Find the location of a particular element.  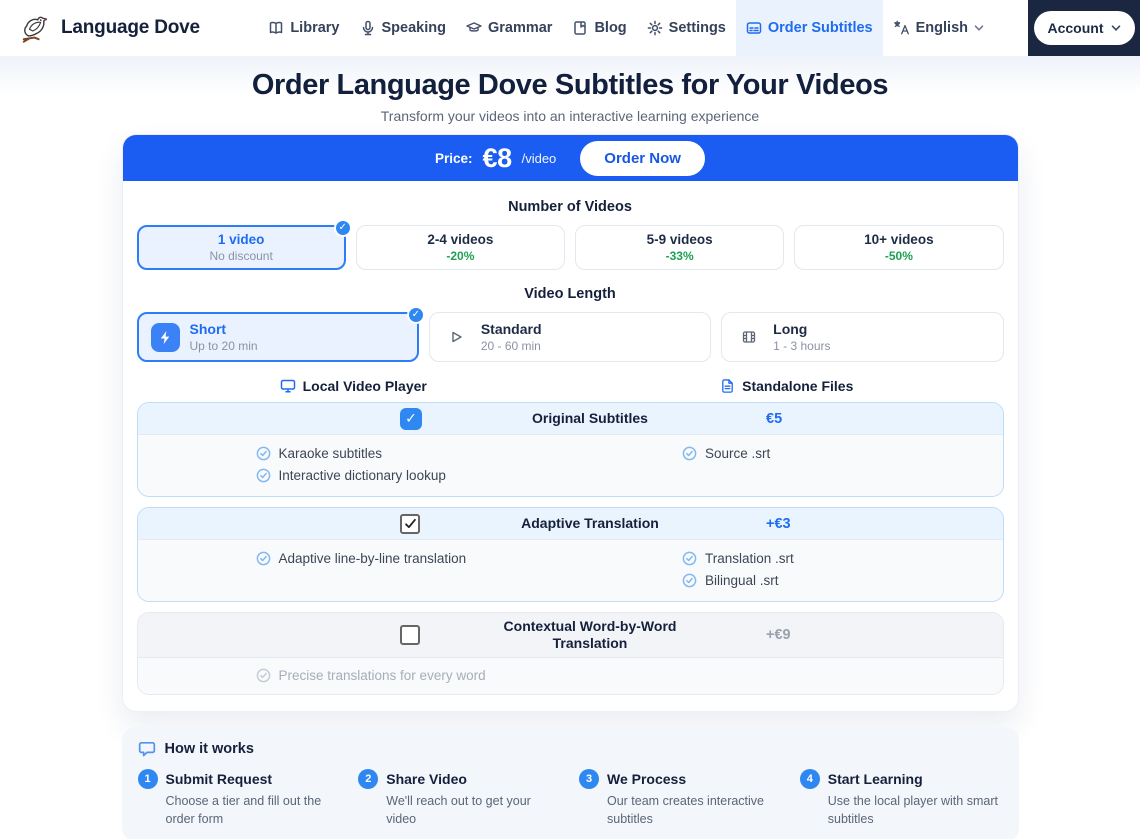

option-title: 1 video is located at coordinates (241, 239).